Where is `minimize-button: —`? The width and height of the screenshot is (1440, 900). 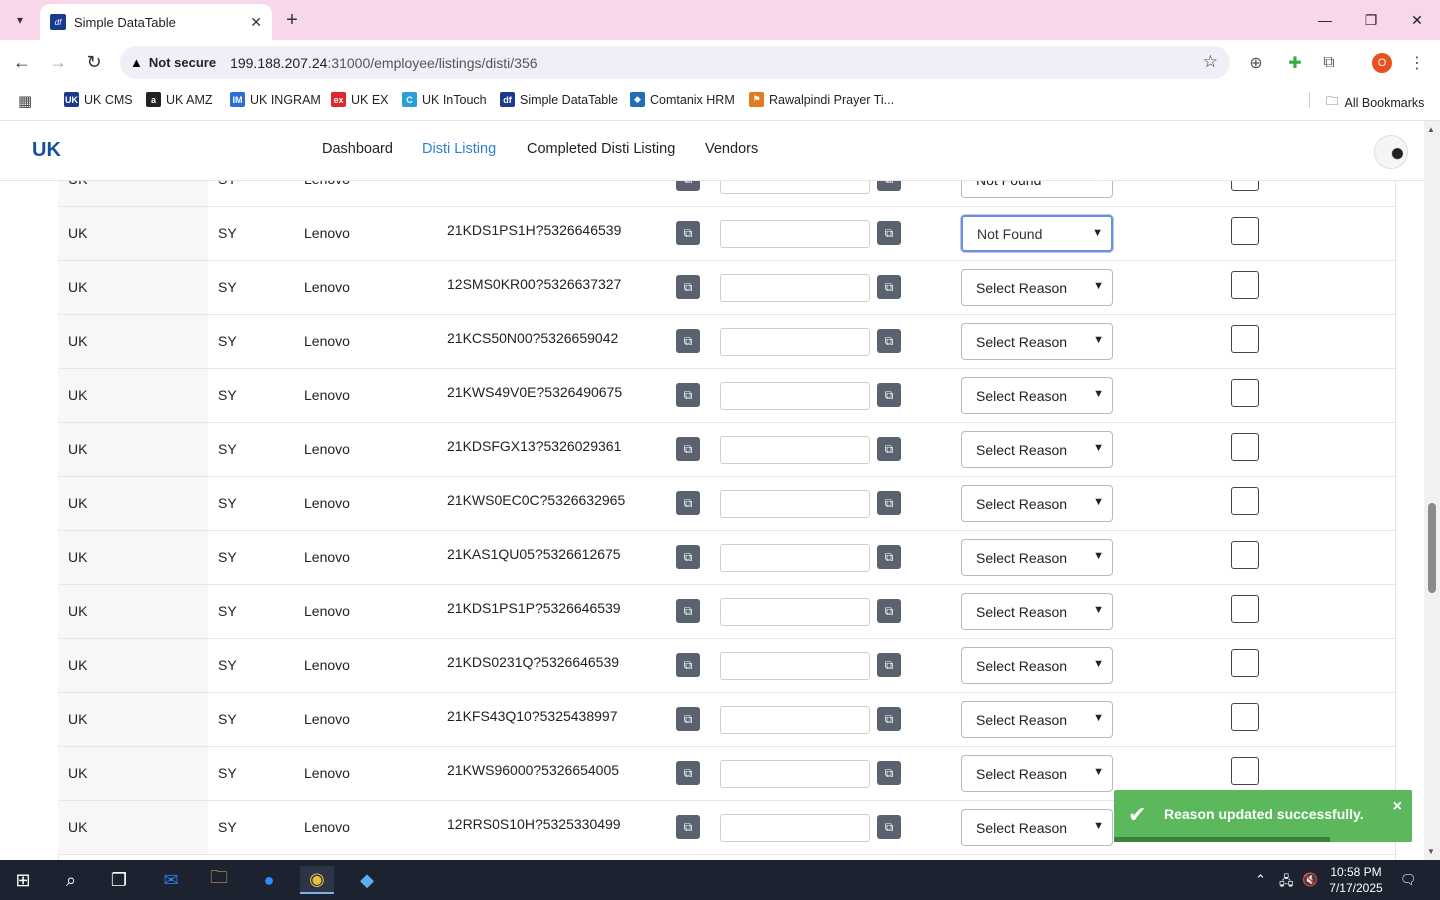 minimize-button: — is located at coordinates (1325, 20).